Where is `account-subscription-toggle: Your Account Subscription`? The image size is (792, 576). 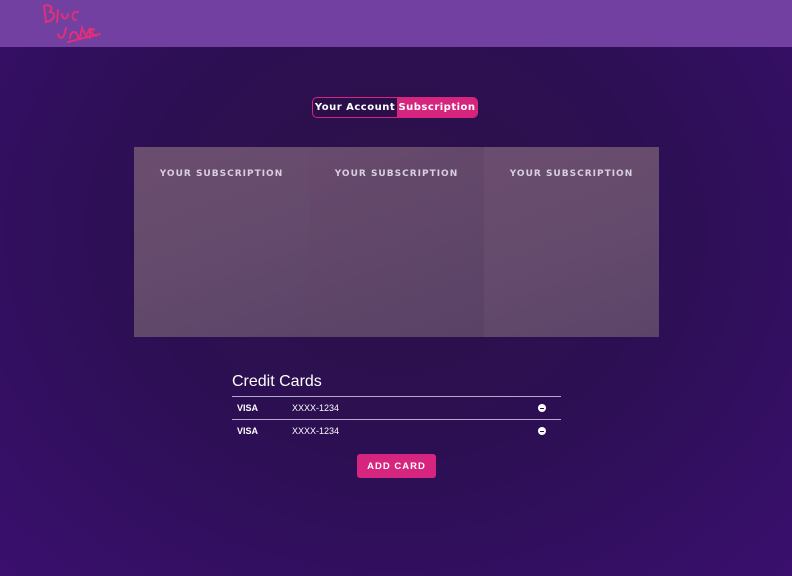 account-subscription-toggle: Your Account Subscription is located at coordinates (395, 107).